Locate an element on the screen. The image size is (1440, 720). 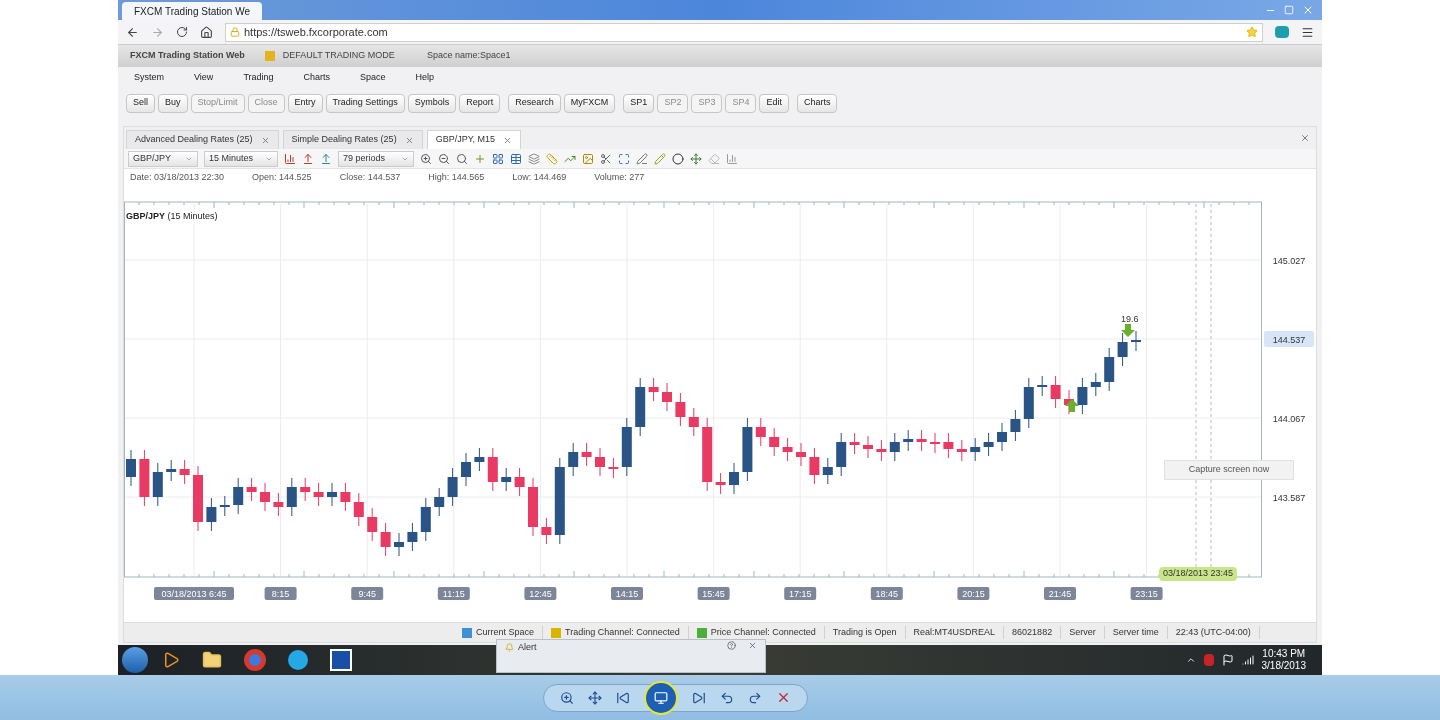
extension-icon is located at coordinates (1282, 32).